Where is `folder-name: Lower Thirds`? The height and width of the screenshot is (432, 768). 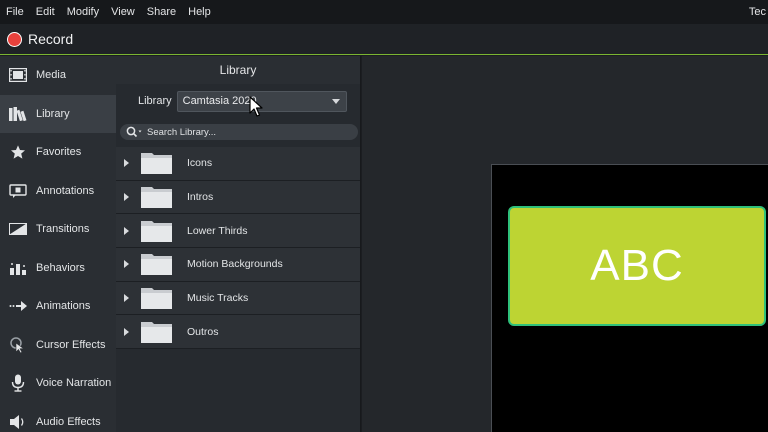 folder-name: Lower Thirds is located at coordinates (217, 230).